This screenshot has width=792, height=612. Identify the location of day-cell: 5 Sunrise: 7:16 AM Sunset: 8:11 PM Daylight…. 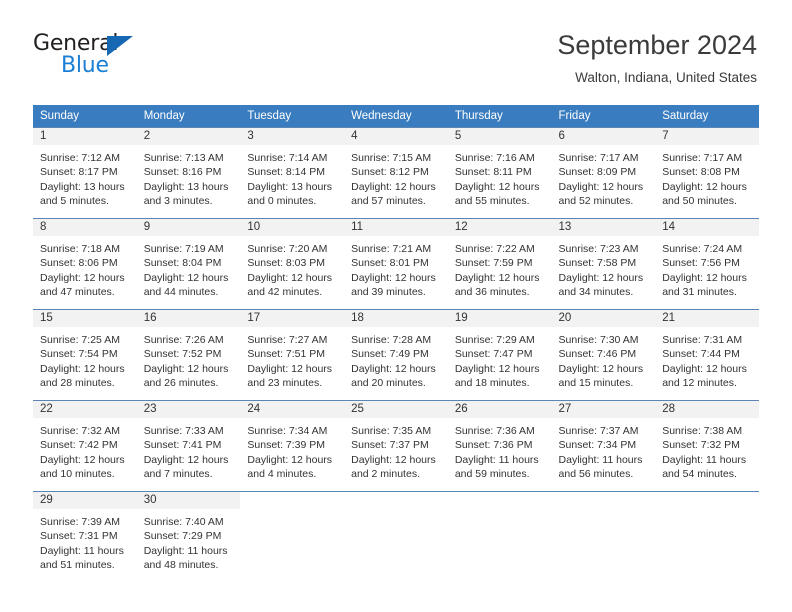
(499, 173).